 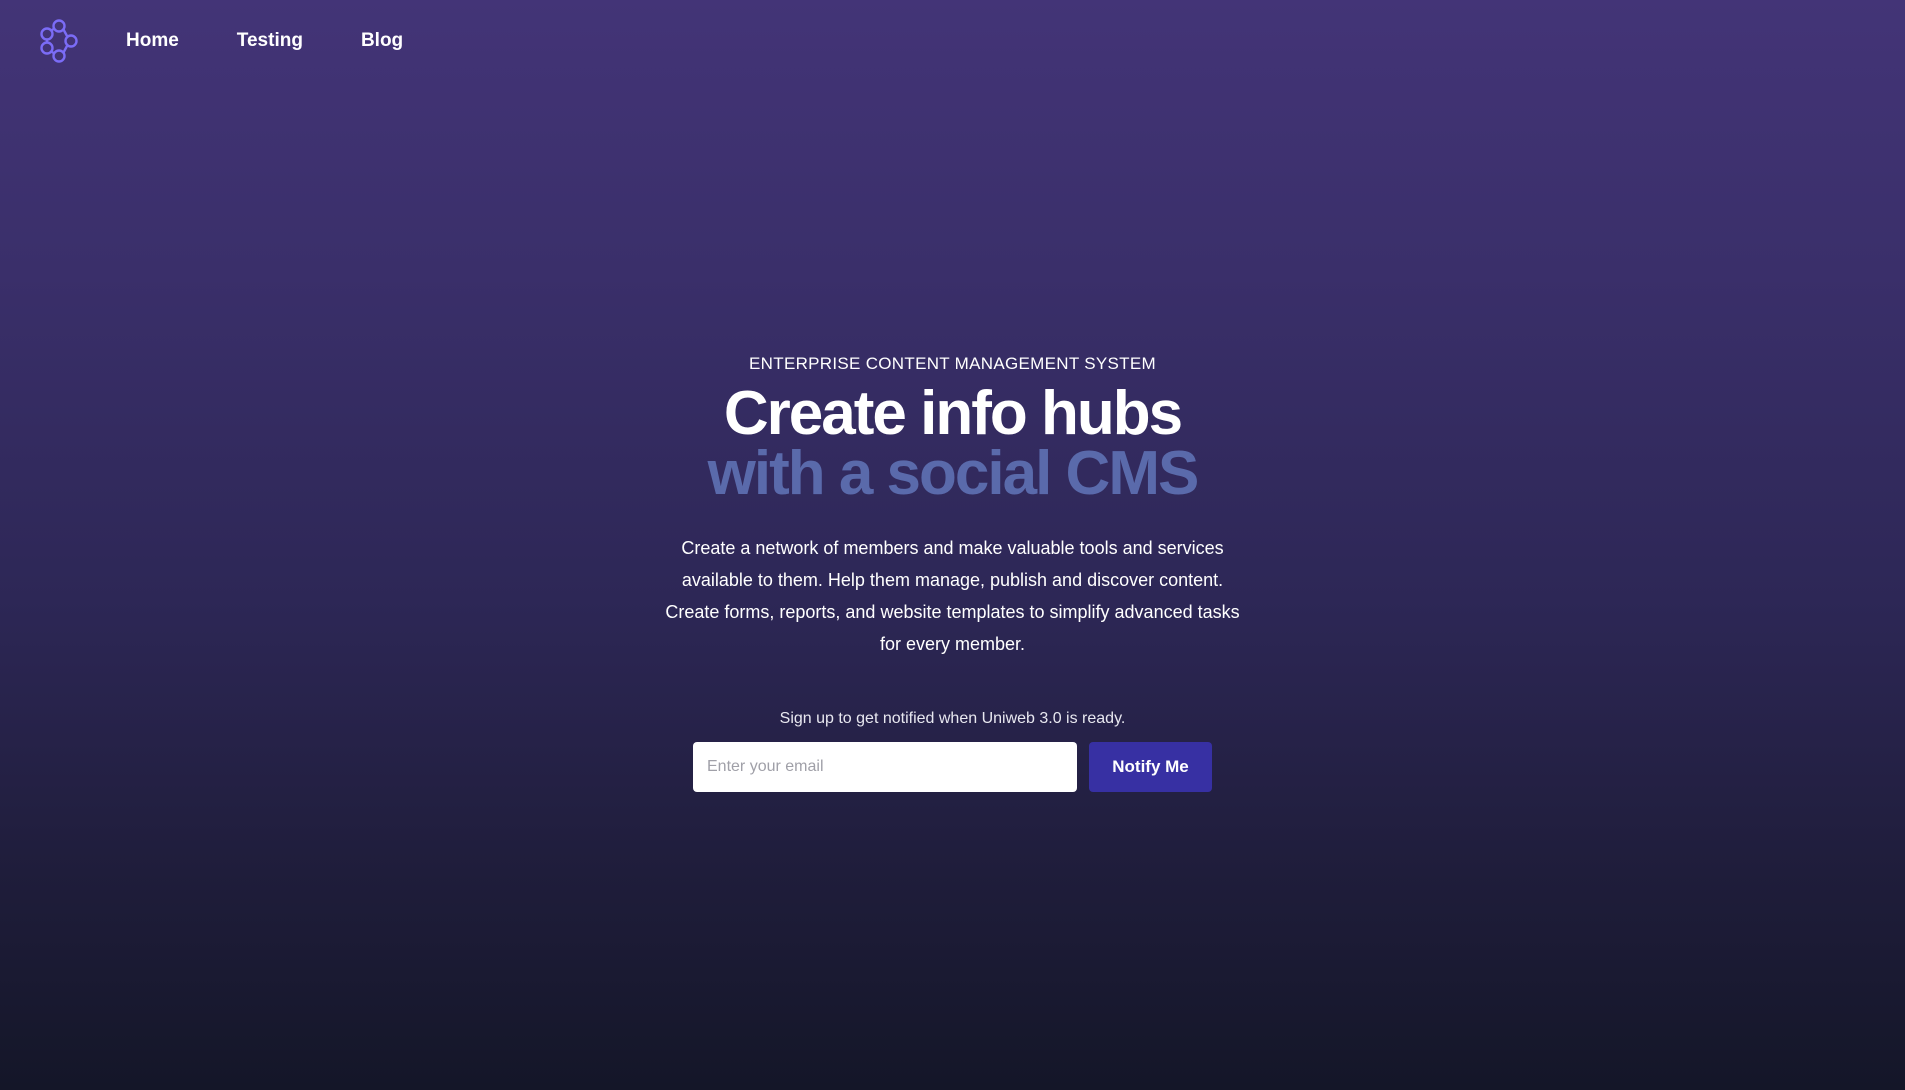 What do you see at coordinates (59, 41) in the screenshot?
I see `uniweb-logo-icon` at bounding box center [59, 41].